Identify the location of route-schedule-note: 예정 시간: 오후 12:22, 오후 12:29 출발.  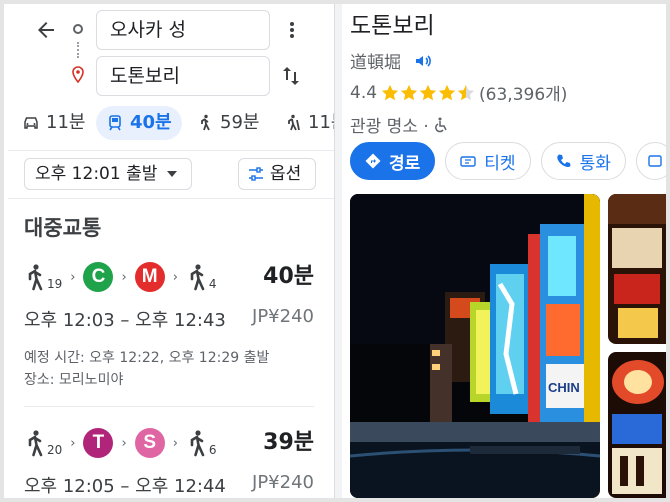
(147, 358).